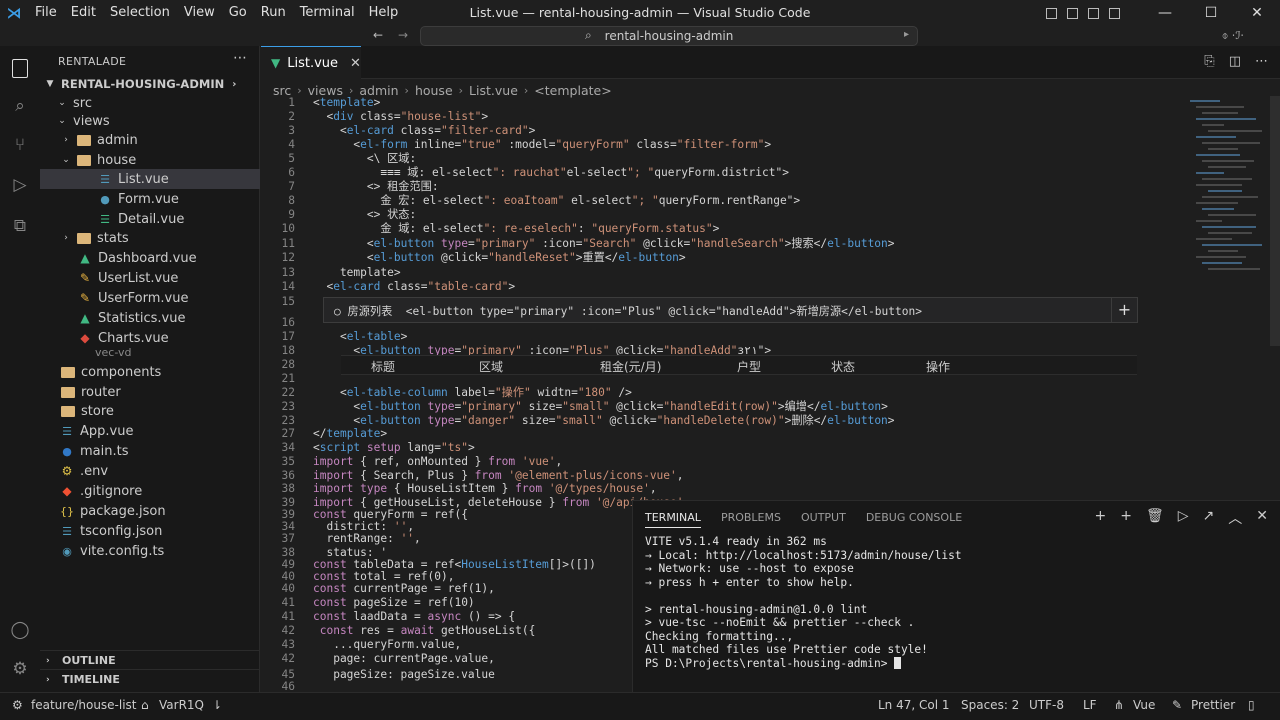 This screenshot has height=720, width=1280. Describe the element at coordinates (724, 273) in the screenshot. I see `code-line: 13 template>` at that location.